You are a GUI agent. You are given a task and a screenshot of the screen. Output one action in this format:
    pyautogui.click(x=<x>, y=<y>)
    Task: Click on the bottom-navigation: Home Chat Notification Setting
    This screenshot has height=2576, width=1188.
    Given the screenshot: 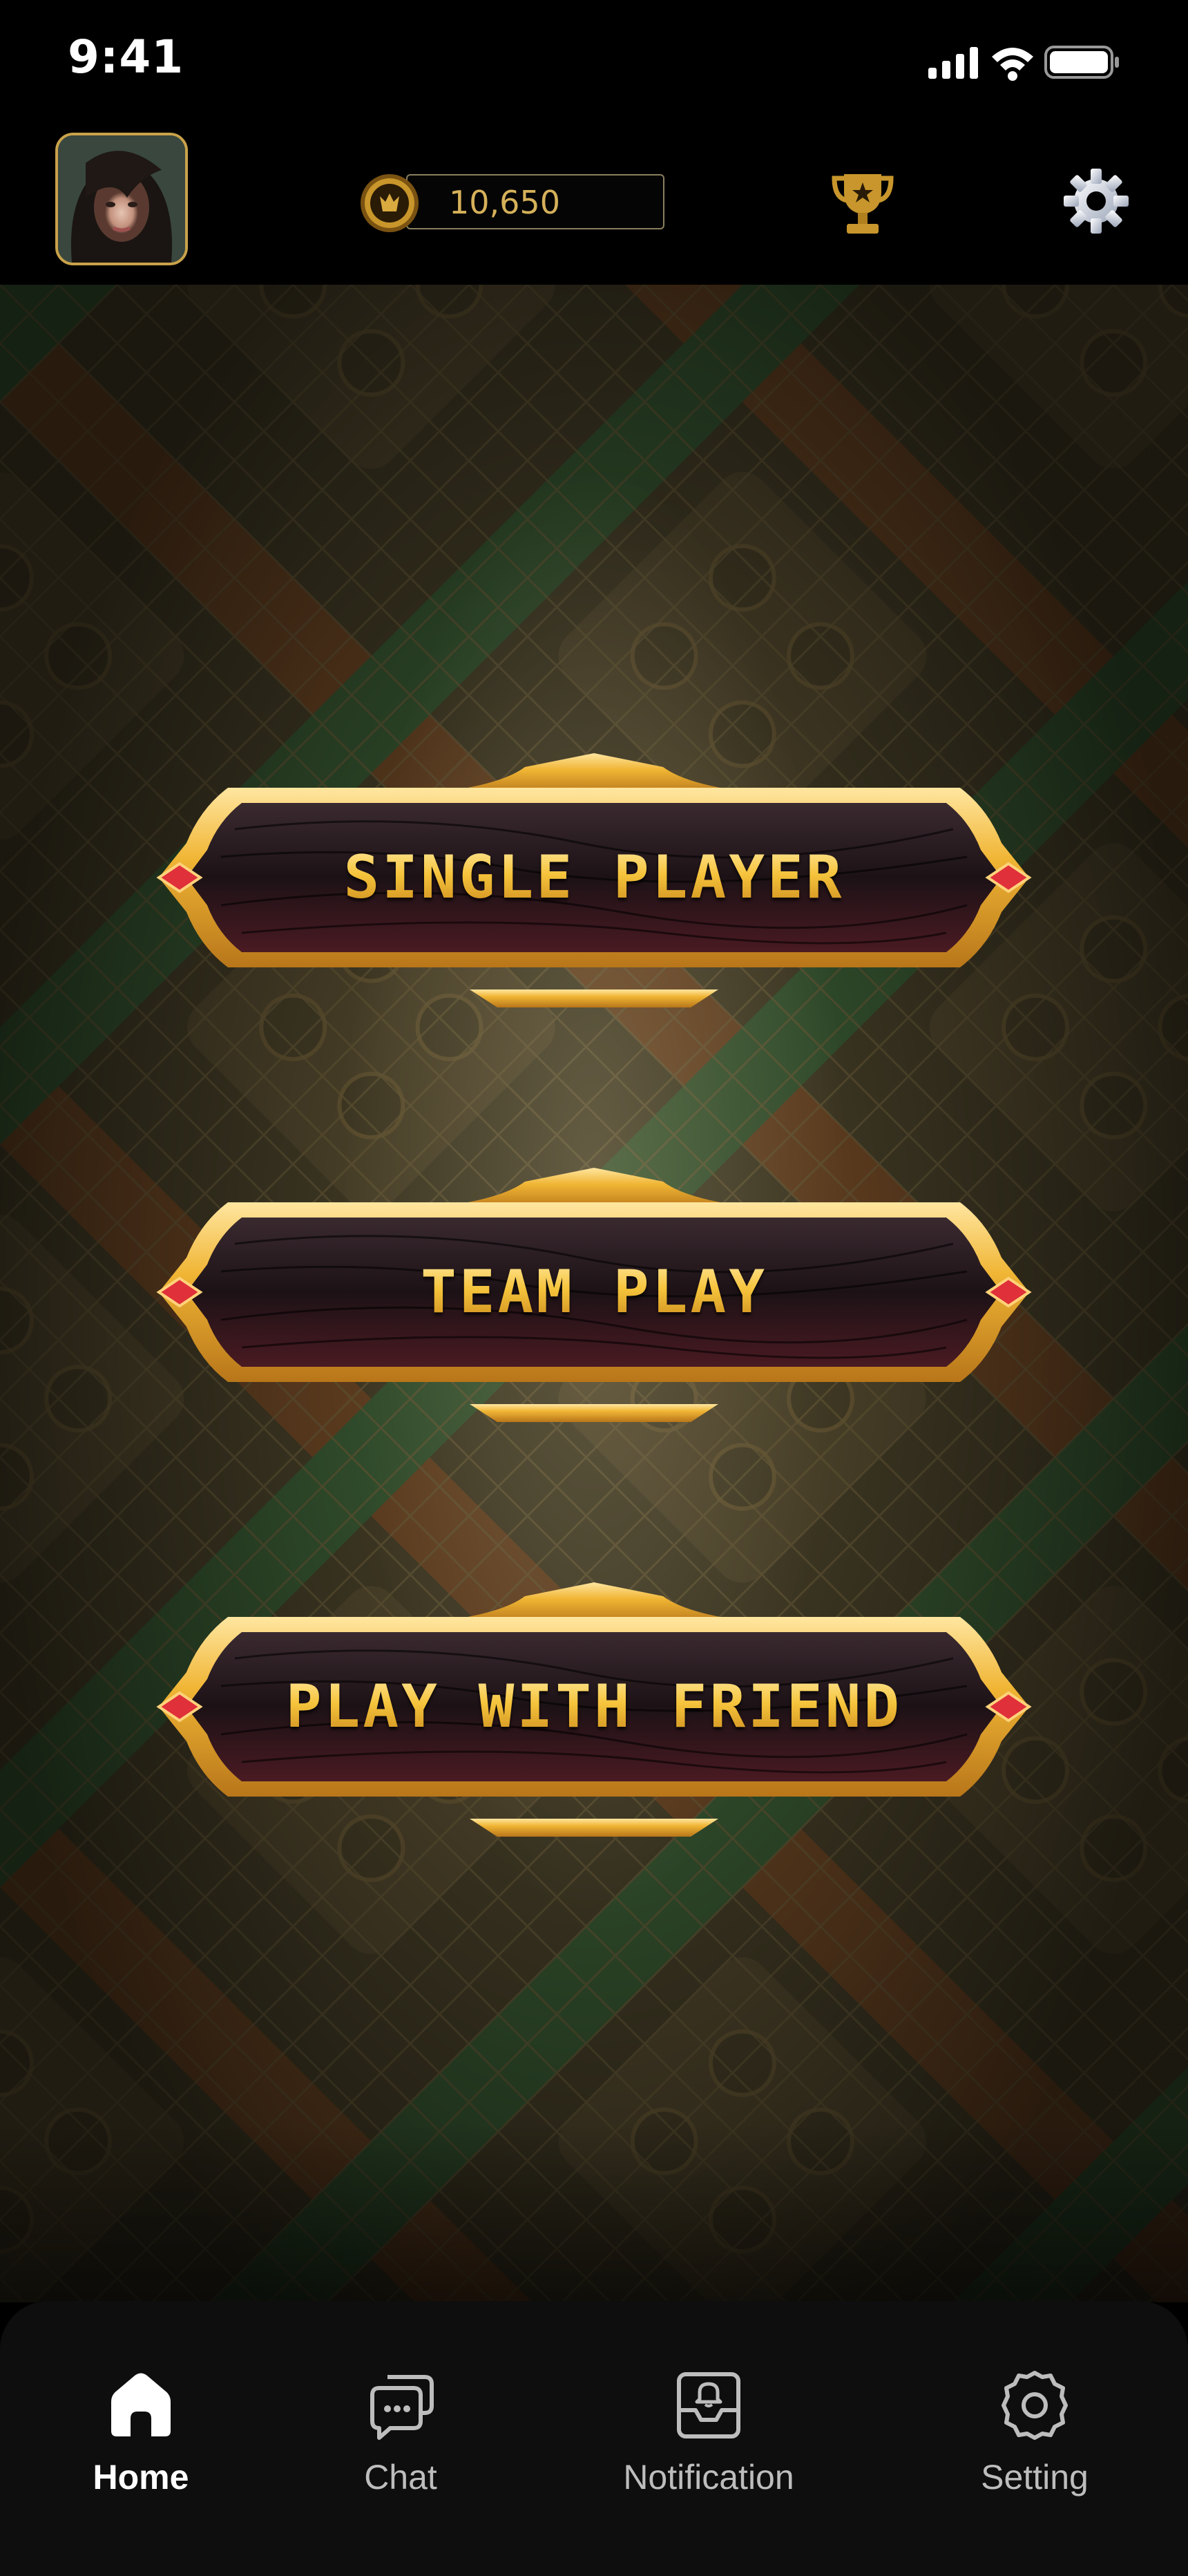 What is the action you would take?
    pyautogui.click(x=594, y=2438)
    